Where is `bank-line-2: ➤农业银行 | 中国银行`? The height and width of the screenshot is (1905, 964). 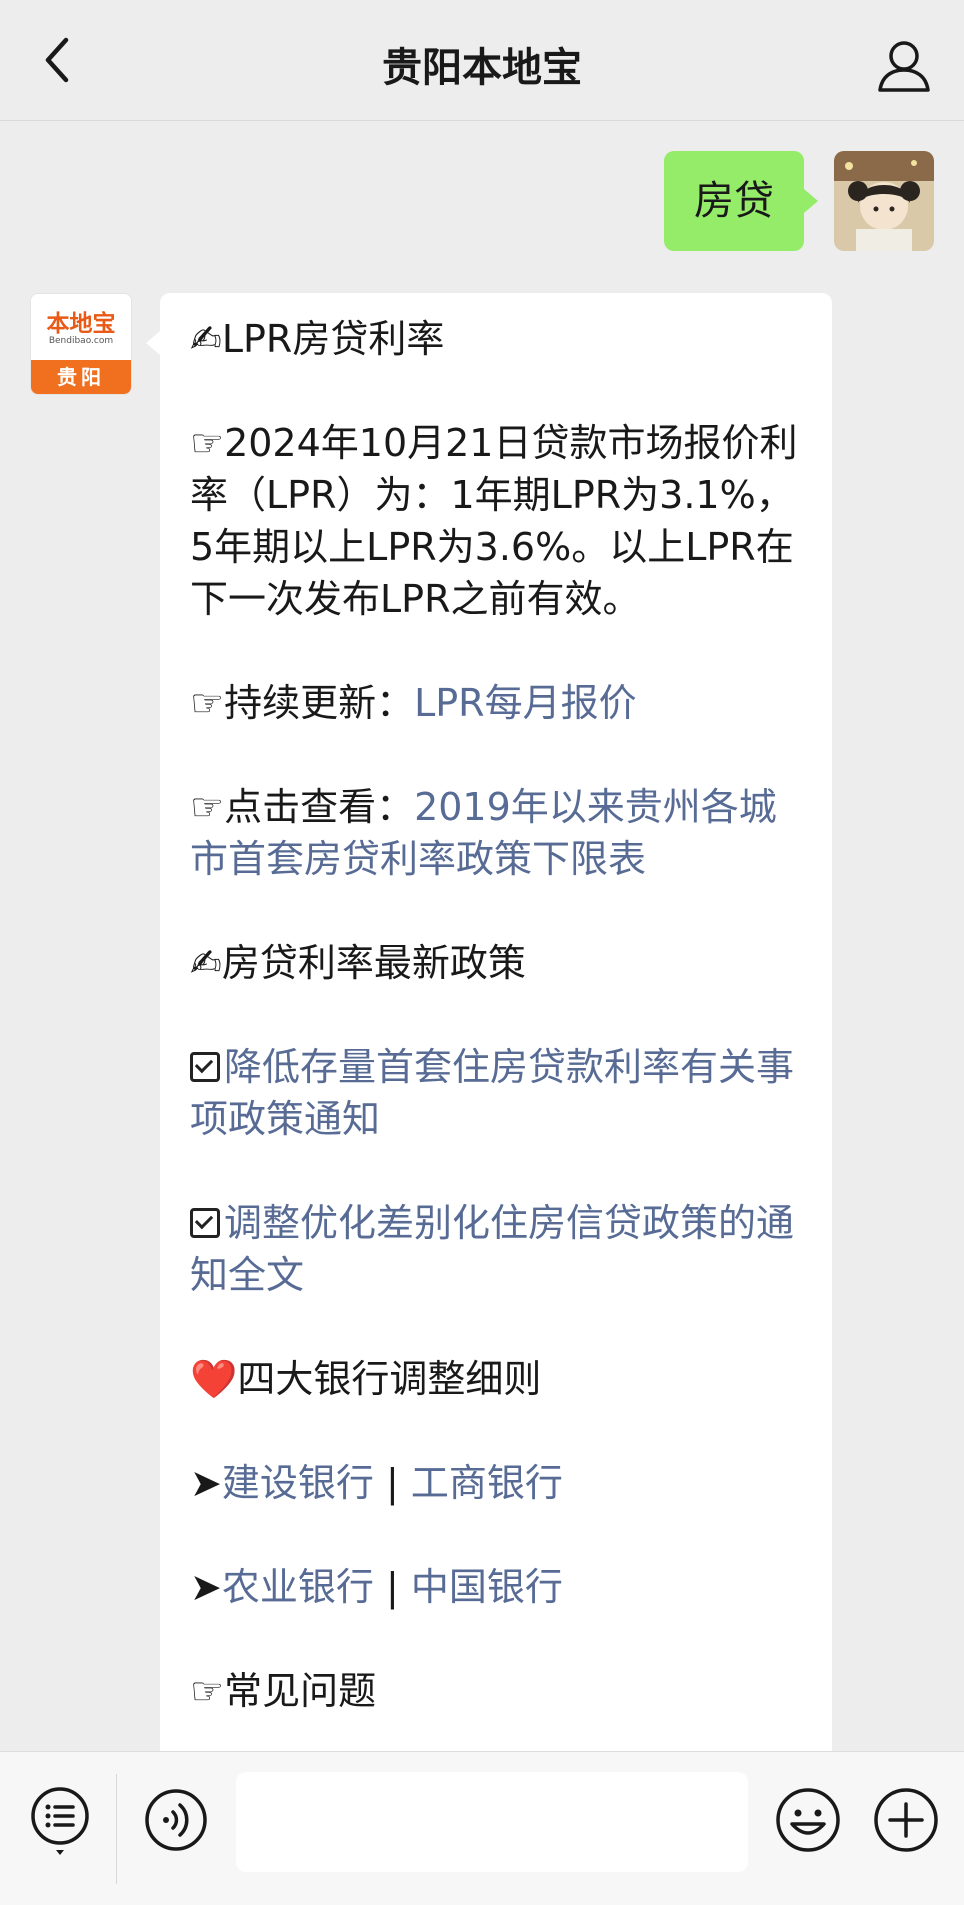
bank-line-2: ➤农业银行 | 中国银行 is located at coordinates (496, 1587).